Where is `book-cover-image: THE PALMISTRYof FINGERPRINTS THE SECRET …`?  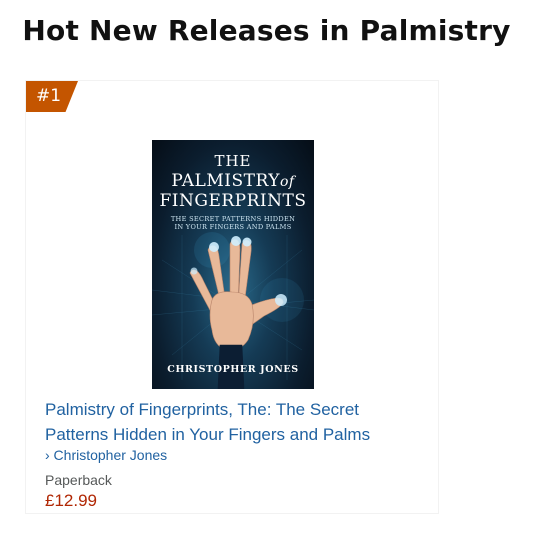 book-cover-image: THE PALMISTRYof FINGERPRINTS THE SECRET … is located at coordinates (233, 264).